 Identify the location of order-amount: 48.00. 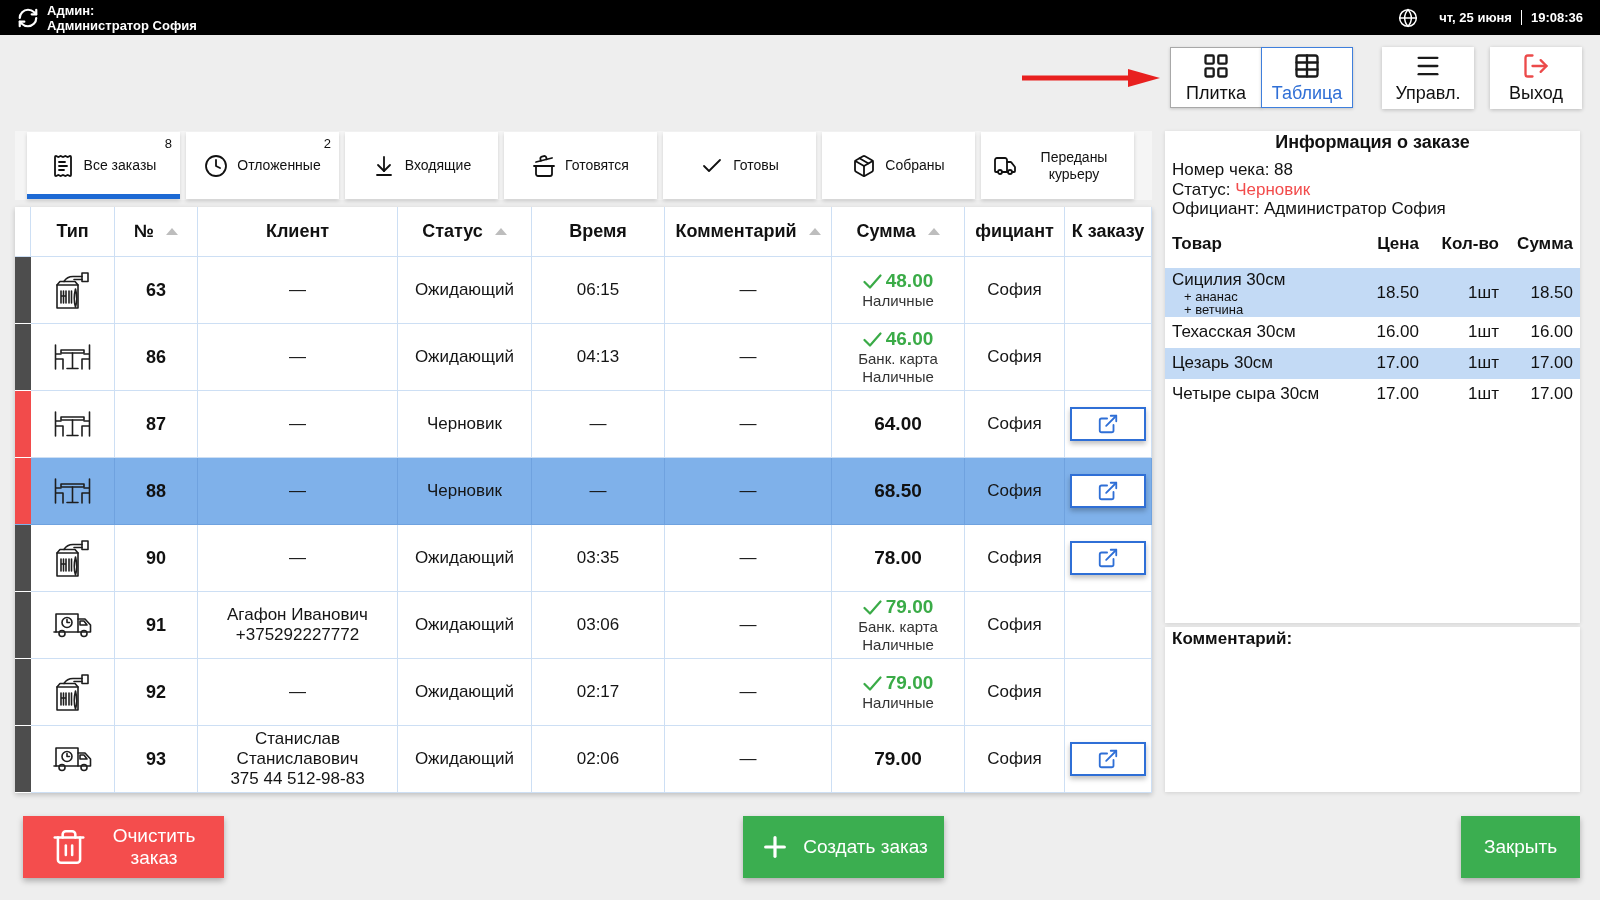
(909, 281).